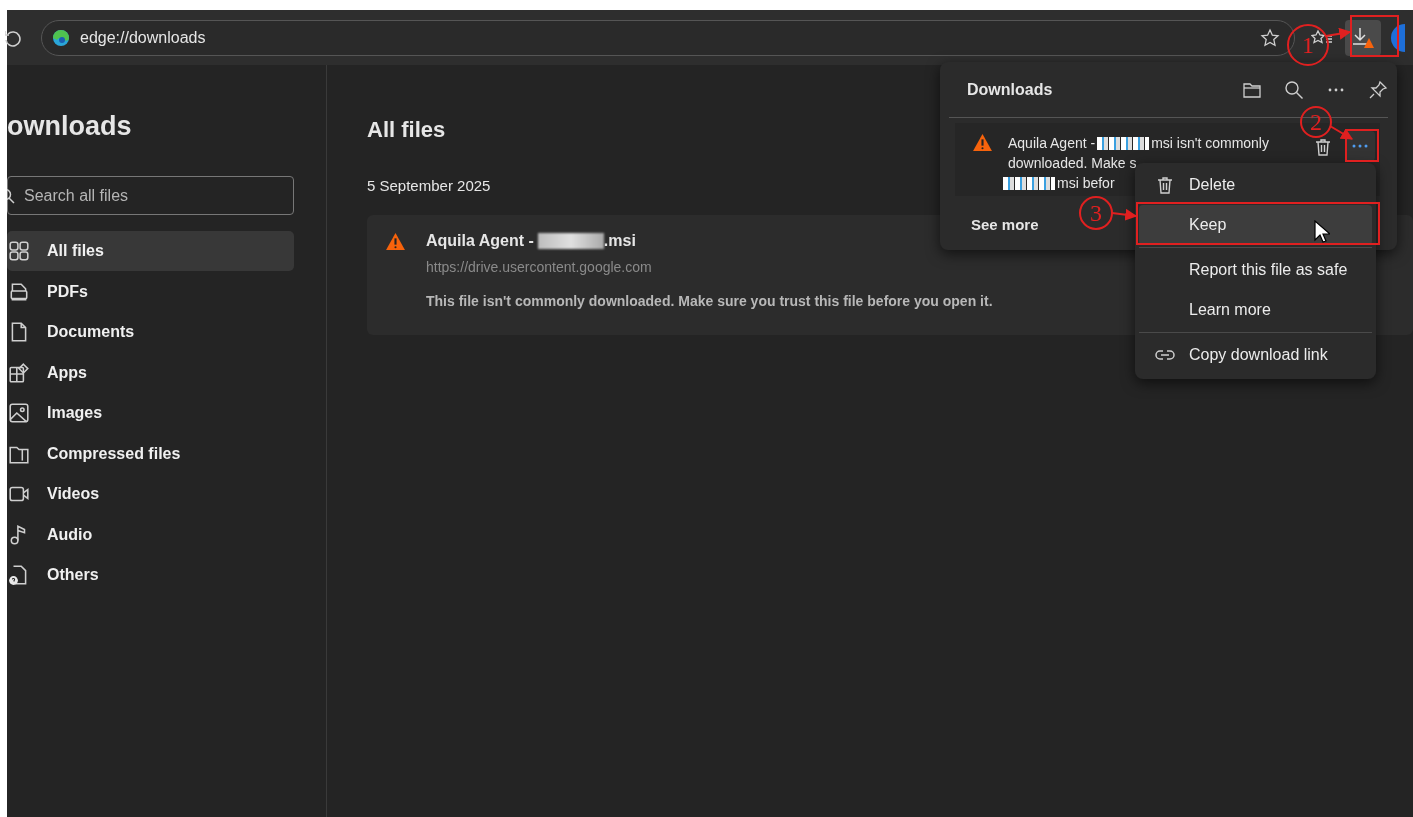  Describe the element at coordinates (150, 251) in the screenshot. I see `sidebar-item: All files` at that location.